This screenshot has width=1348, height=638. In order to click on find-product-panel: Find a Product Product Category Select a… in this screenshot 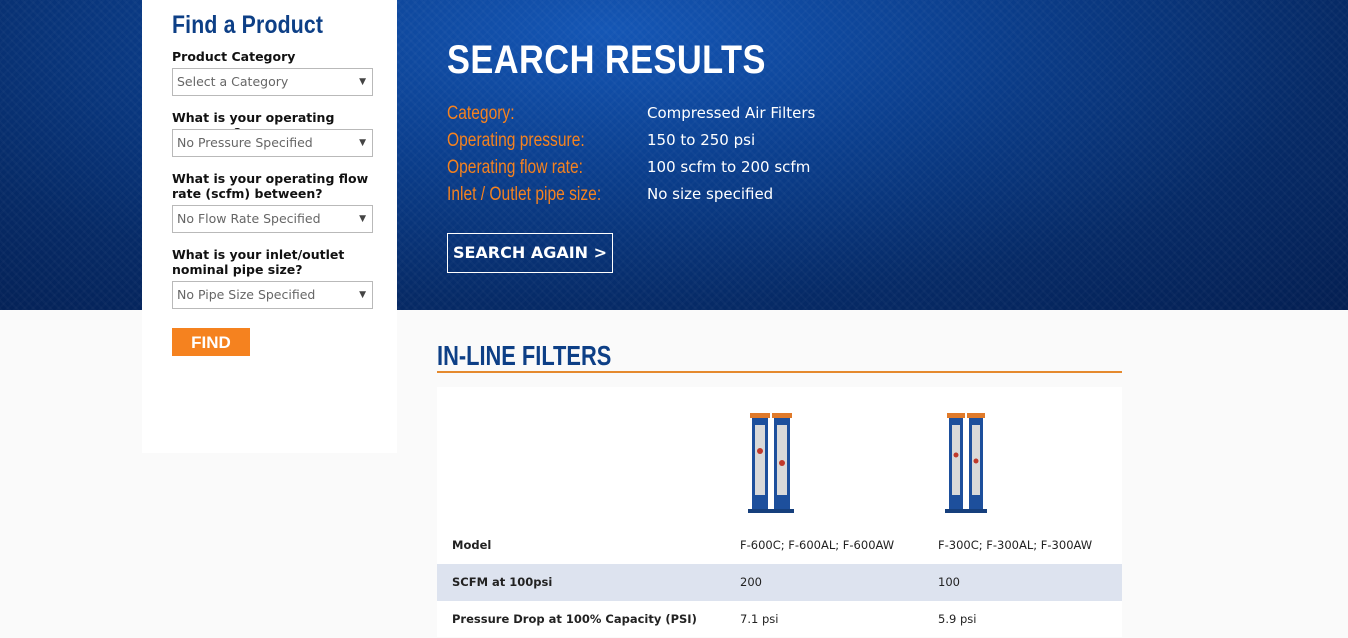, I will do `click(269, 226)`.